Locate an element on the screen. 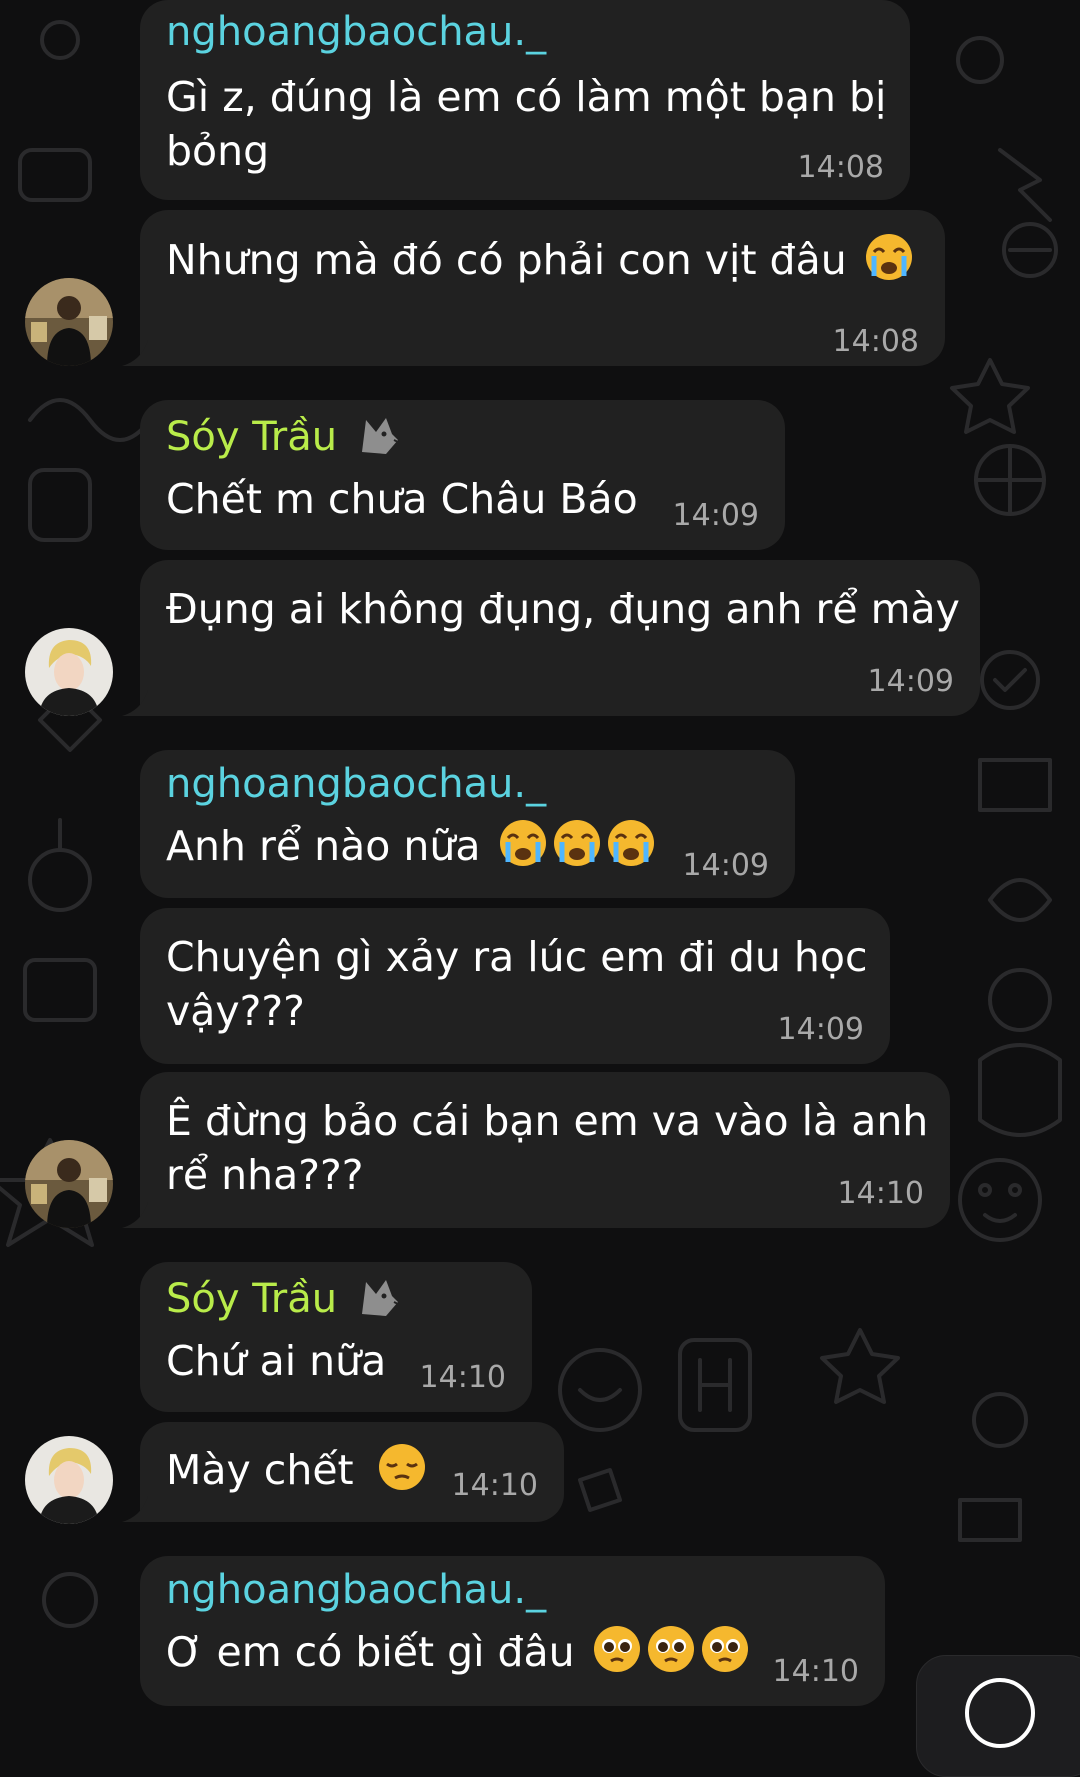 The width and height of the screenshot is (1080, 1777). message-bubble: nghoangbaochau._ Anh rể nào nữa 14:09 is located at coordinates (467, 824).